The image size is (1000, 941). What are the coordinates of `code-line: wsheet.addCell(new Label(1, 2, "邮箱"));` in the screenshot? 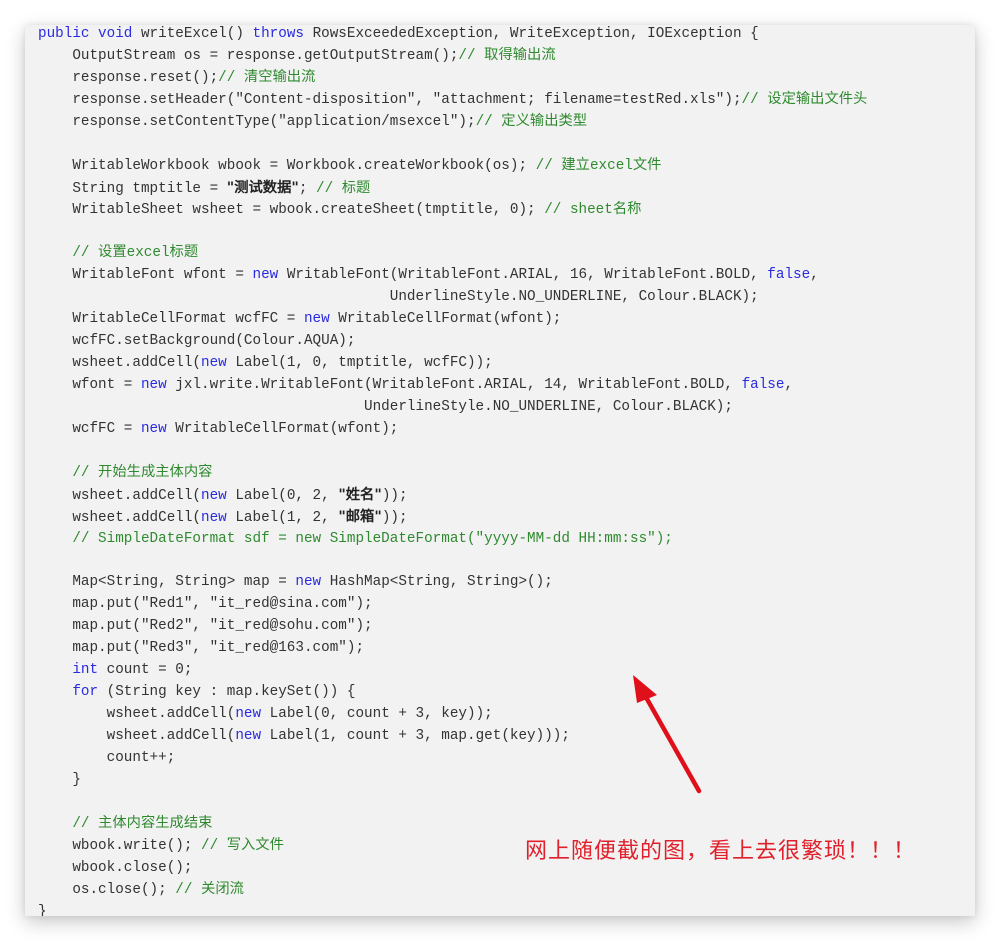 It's located at (452, 518).